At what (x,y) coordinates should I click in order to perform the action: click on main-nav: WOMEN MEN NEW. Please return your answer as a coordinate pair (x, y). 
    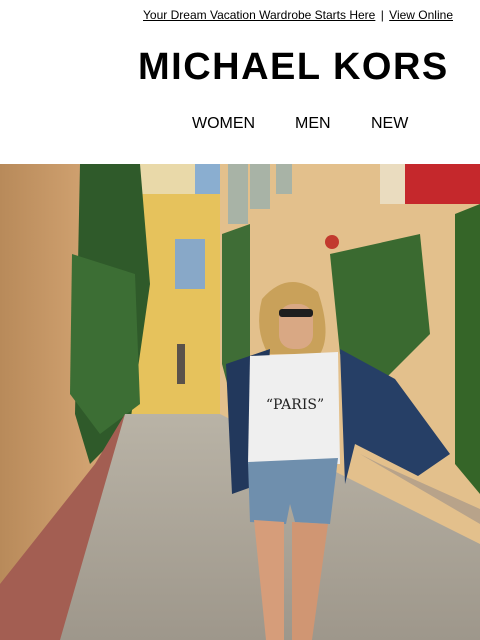
    Looking at the image, I should click on (240, 125).